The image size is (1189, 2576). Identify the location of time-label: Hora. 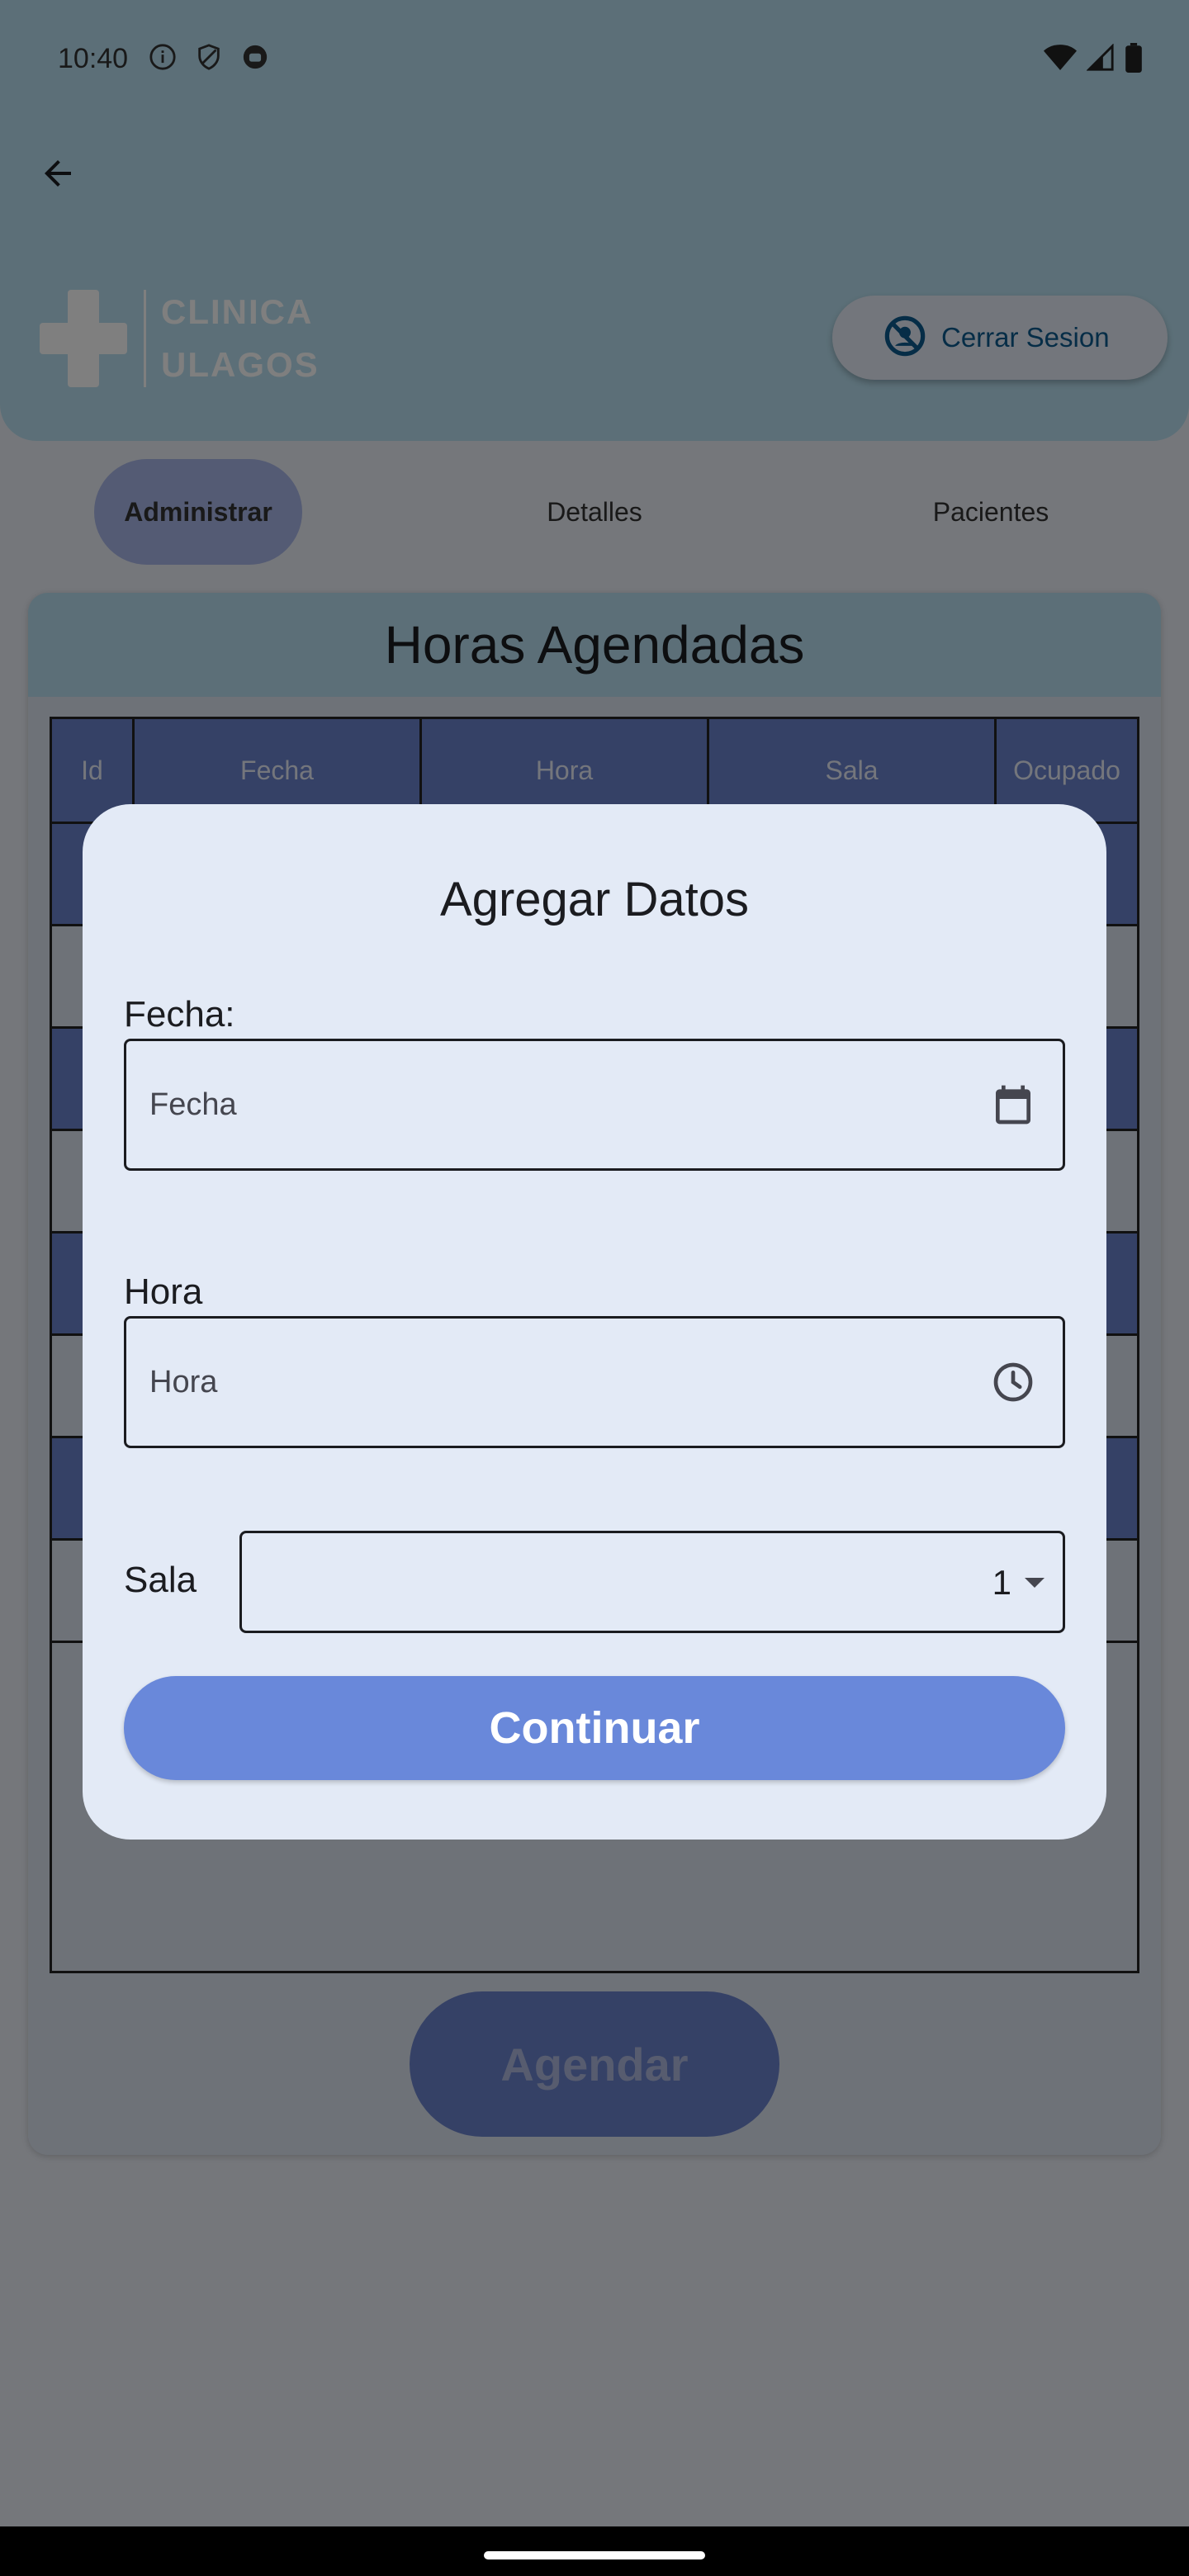
(163, 1291).